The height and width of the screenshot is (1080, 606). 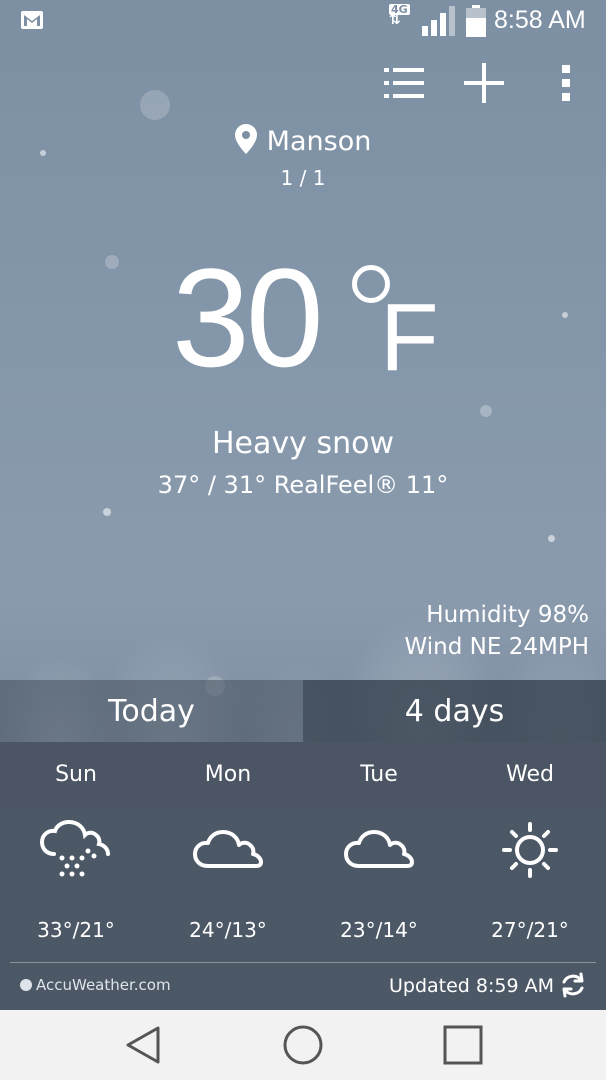 I want to click on current-temperature: 30, so click(x=248, y=317).